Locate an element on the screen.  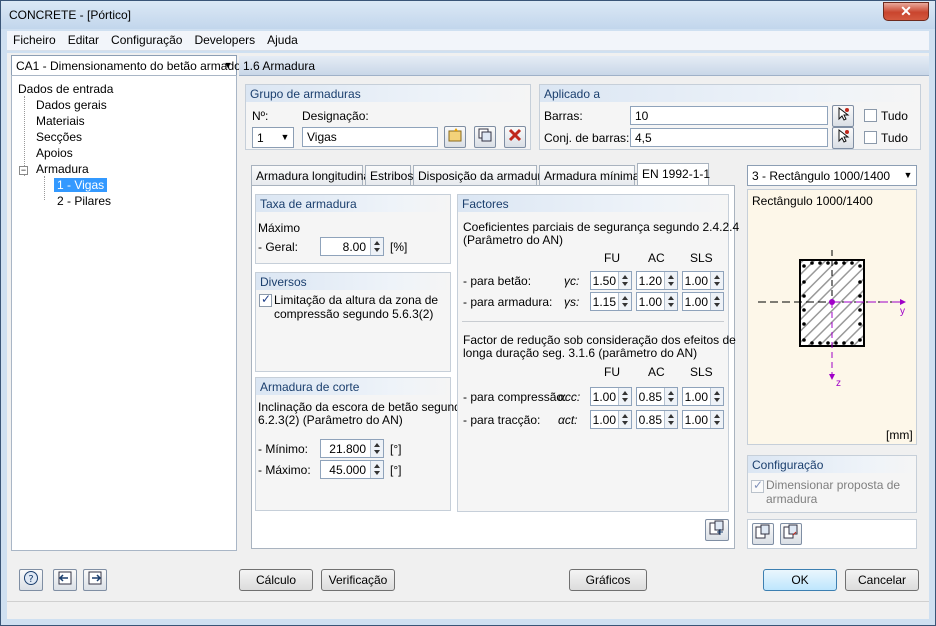
alpha-ct-sls-value: 1.00 is located at coordinates (696, 420).